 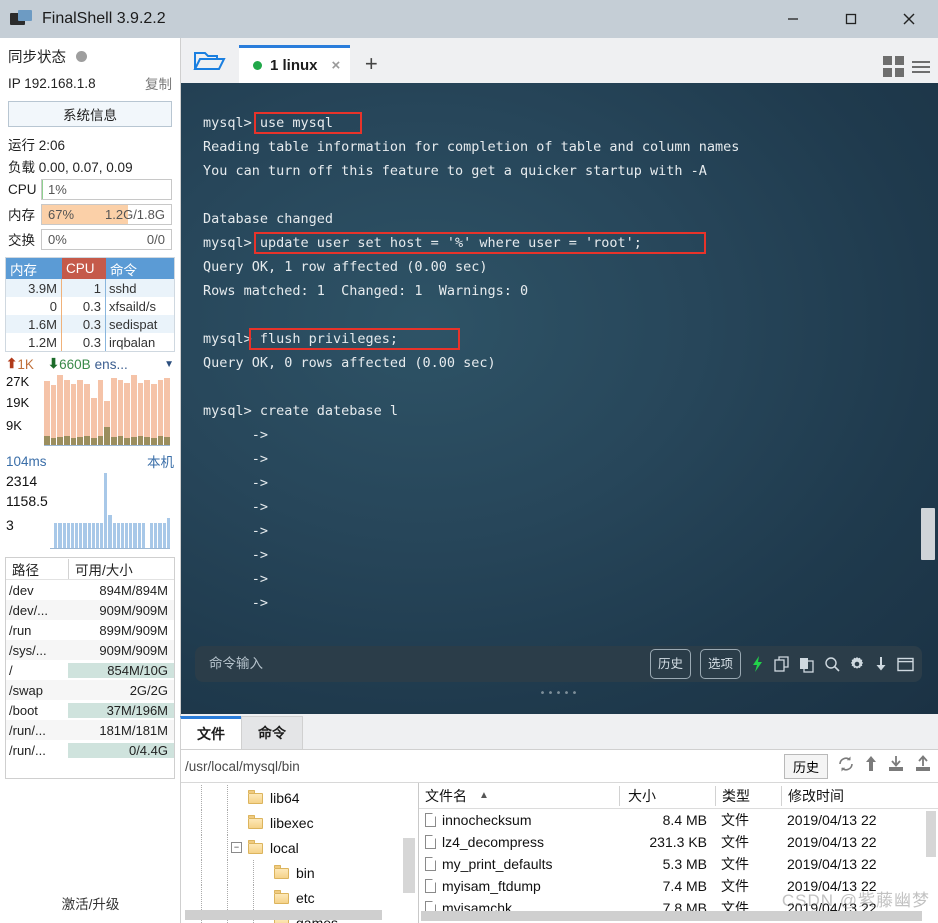 I want to click on column-header-type: 类型, so click(x=748, y=795).